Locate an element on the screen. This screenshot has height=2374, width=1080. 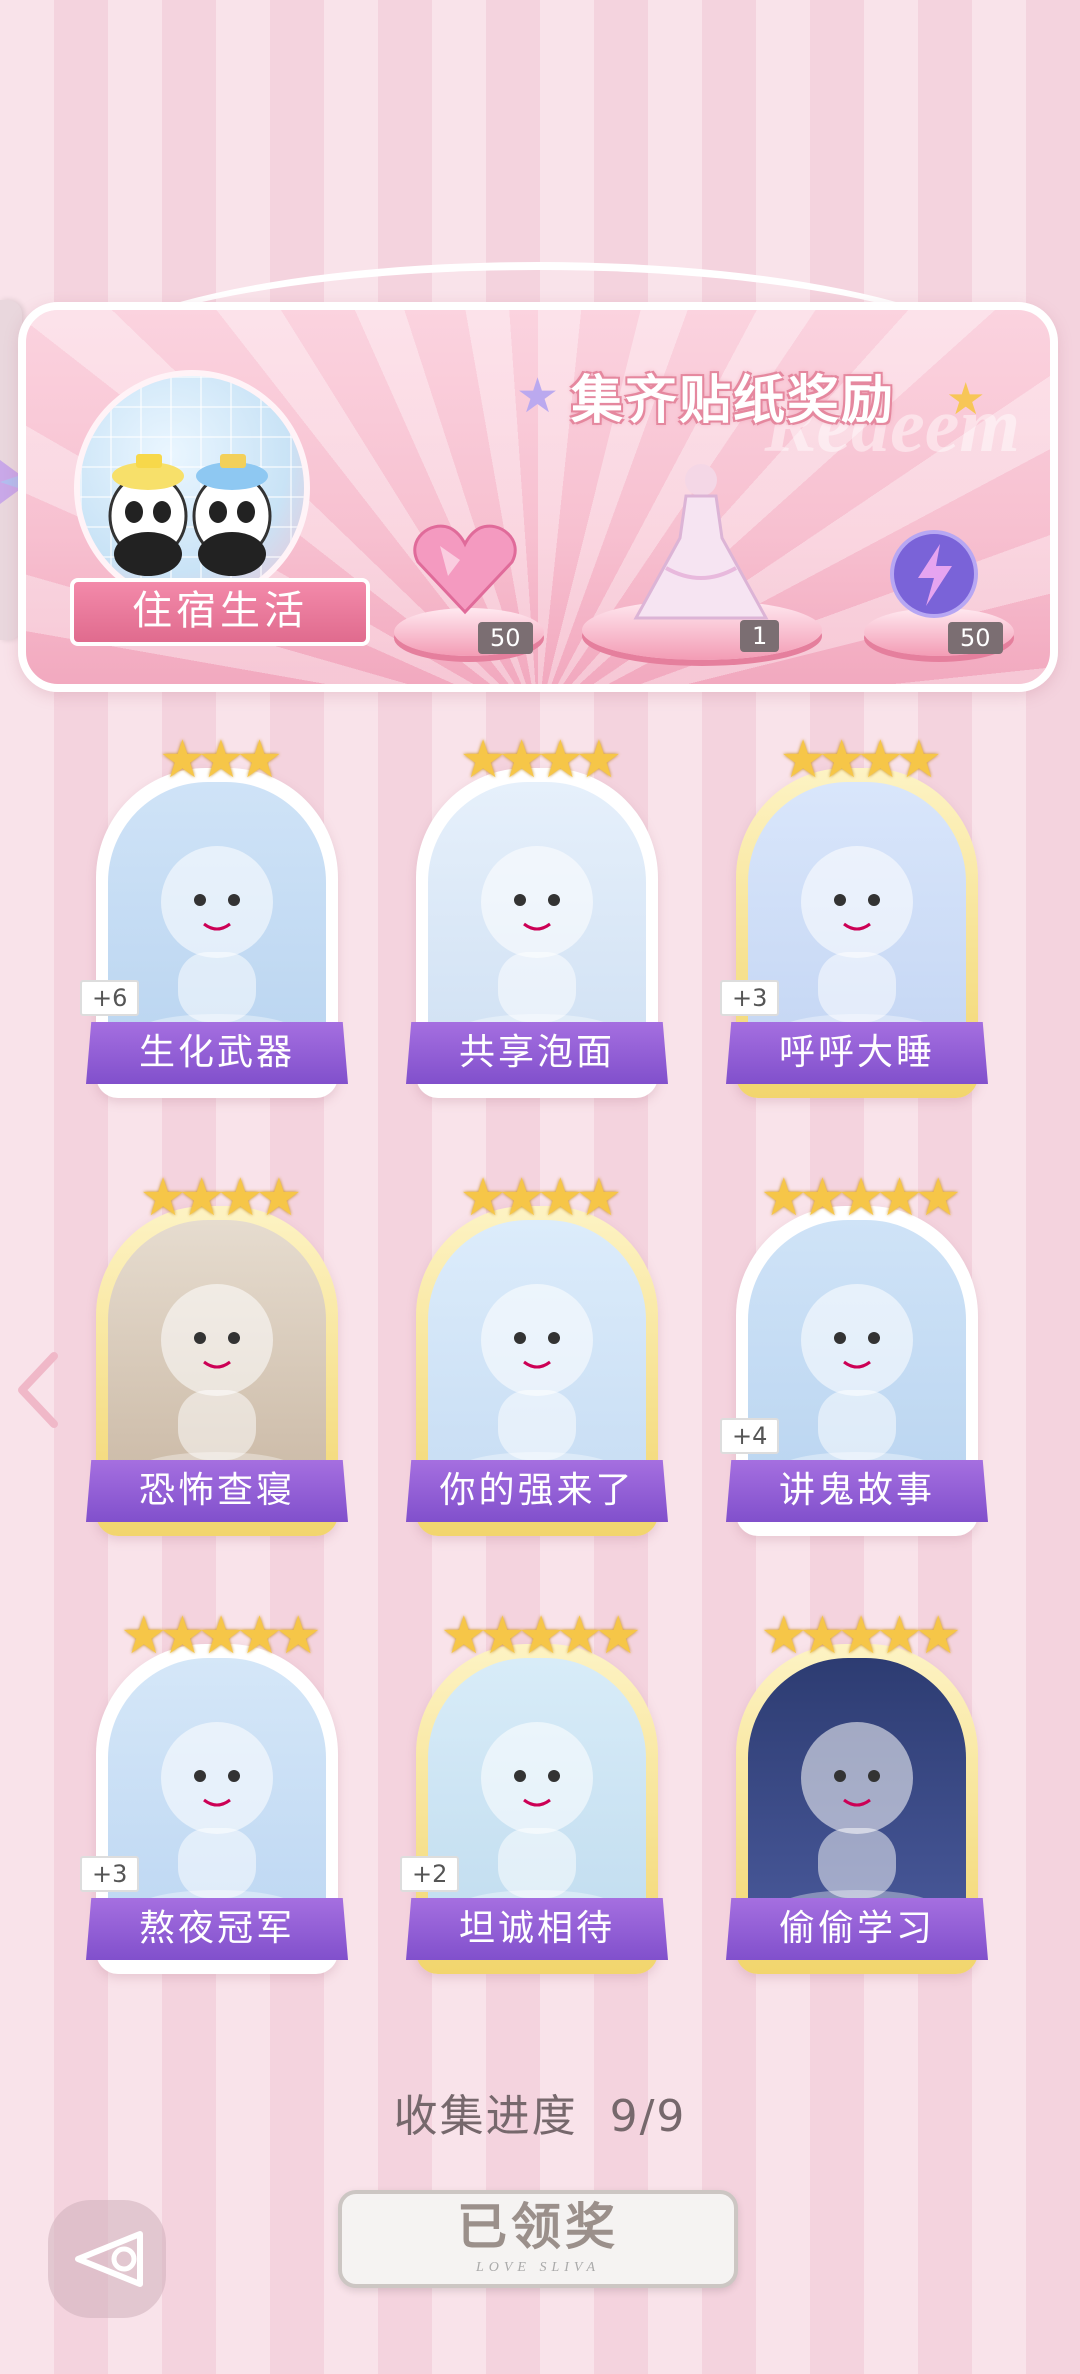
theme-label-ribbon: 住宿生活 is located at coordinates (220, 612).